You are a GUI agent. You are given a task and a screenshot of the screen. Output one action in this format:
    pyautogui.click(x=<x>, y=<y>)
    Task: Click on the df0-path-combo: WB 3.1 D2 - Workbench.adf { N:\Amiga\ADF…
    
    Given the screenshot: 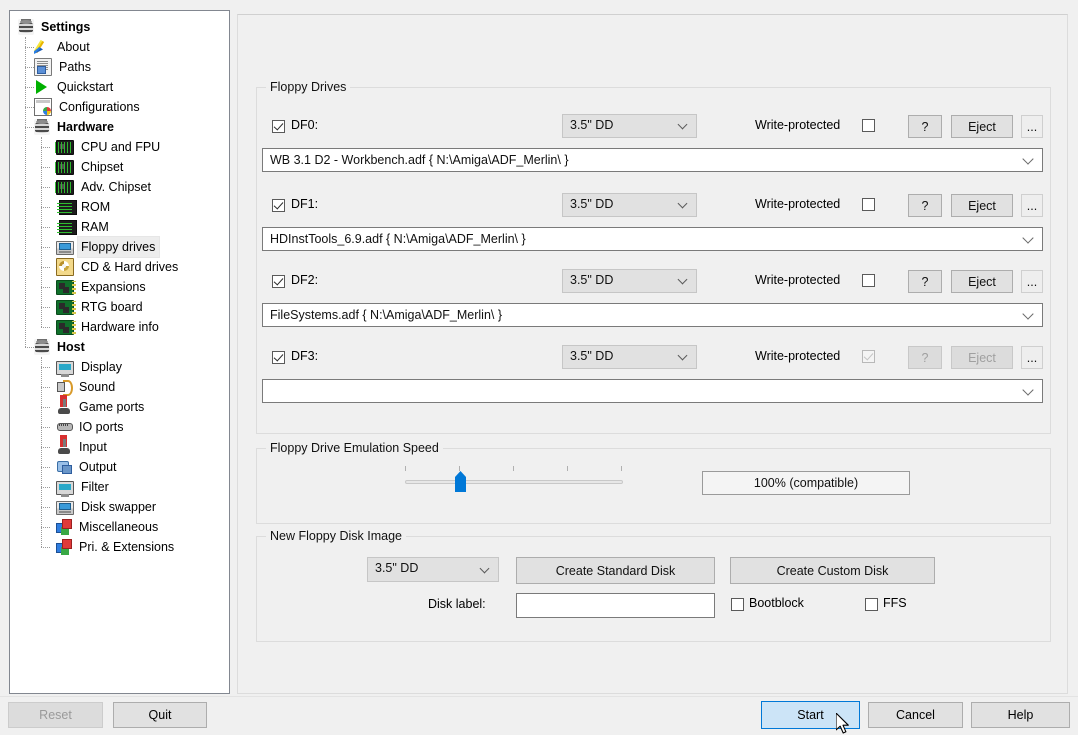 What is the action you would take?
    pyautogui.click(x=652, y=160)
    